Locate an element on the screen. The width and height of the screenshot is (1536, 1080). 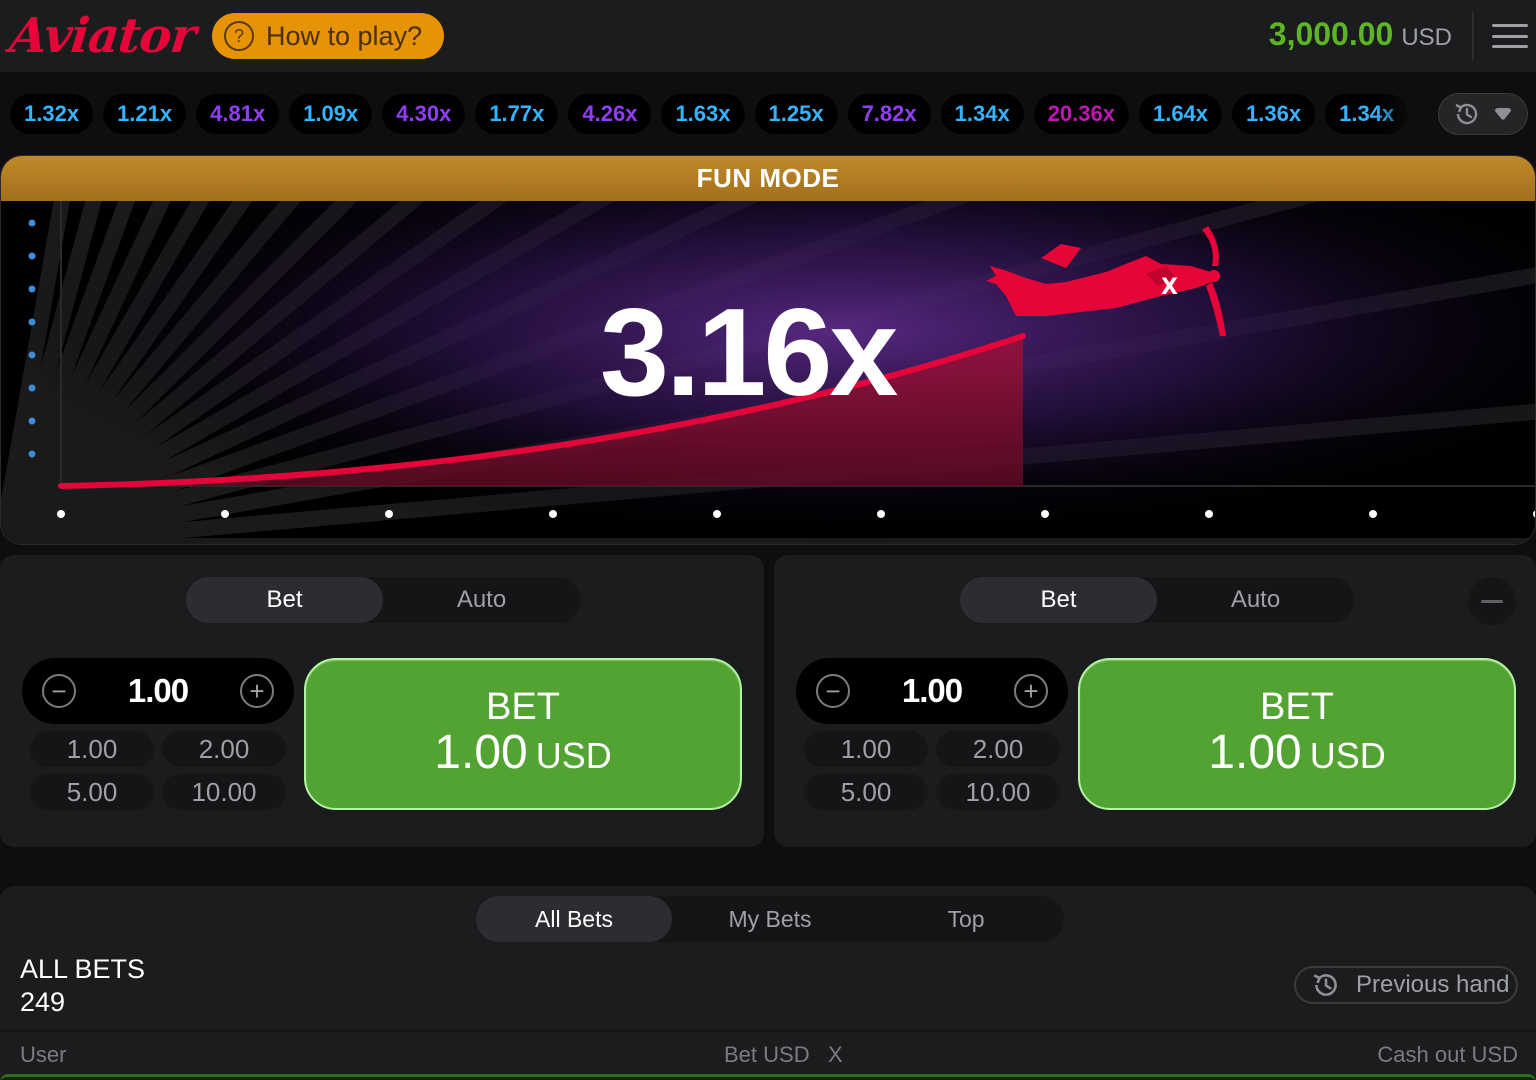
all-bets-title: ALL BETS is located at coordinates (83, 969).